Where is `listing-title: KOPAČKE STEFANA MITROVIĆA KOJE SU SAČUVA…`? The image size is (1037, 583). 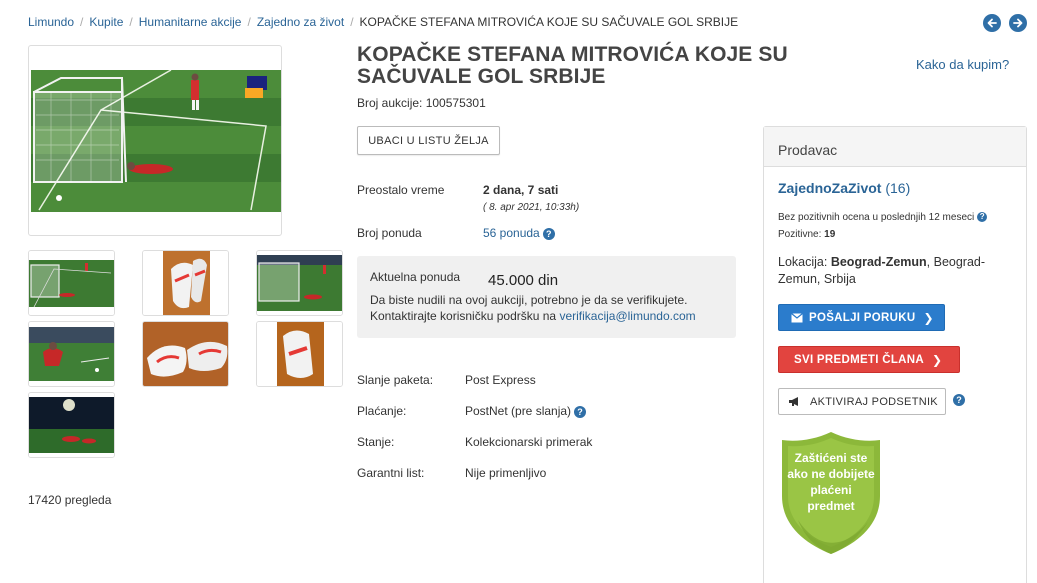 listing-title: KOPAČKE STEFANA MITROVIĆA KOJE SU SAČUVA… is located at coordinates (572, 65).